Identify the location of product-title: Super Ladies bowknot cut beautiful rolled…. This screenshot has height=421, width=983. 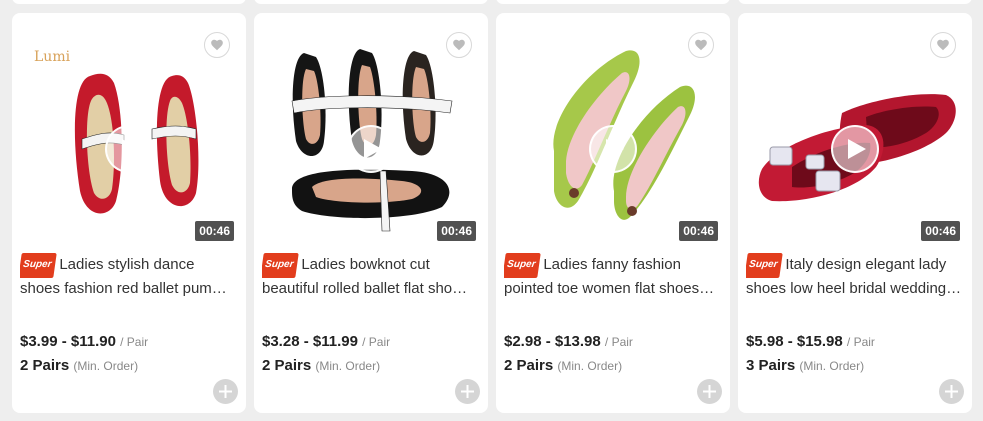
(371, 275).